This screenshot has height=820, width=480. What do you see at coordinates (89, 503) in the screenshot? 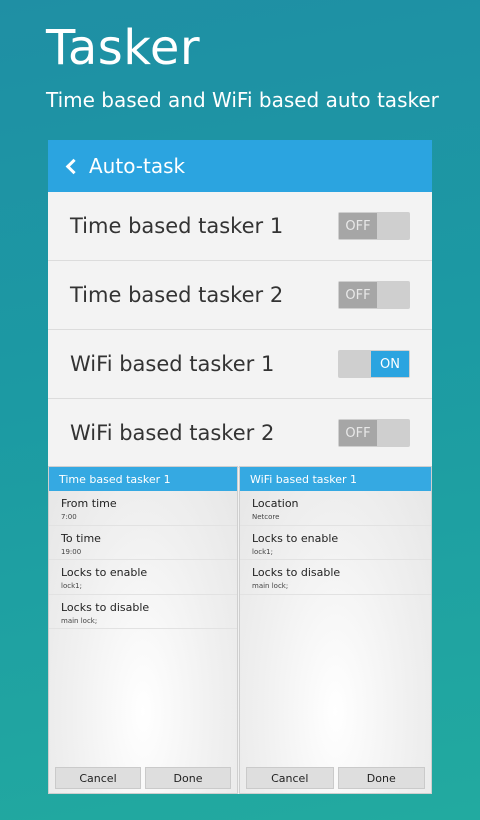
I see `field-label: From time` at bounding box center [89, 503].